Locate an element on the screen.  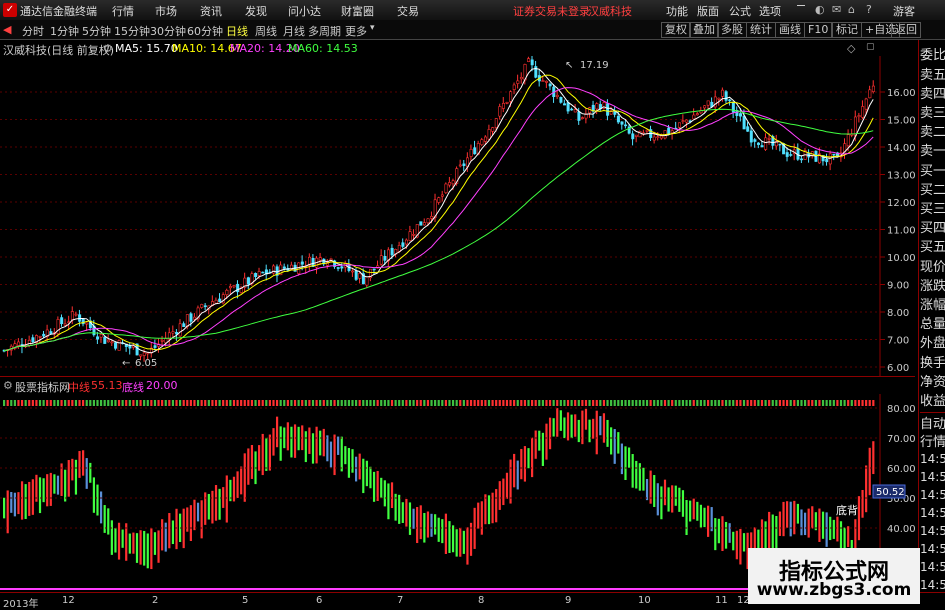
menu-item-market: 市场 is located at coordinates (166, 11).